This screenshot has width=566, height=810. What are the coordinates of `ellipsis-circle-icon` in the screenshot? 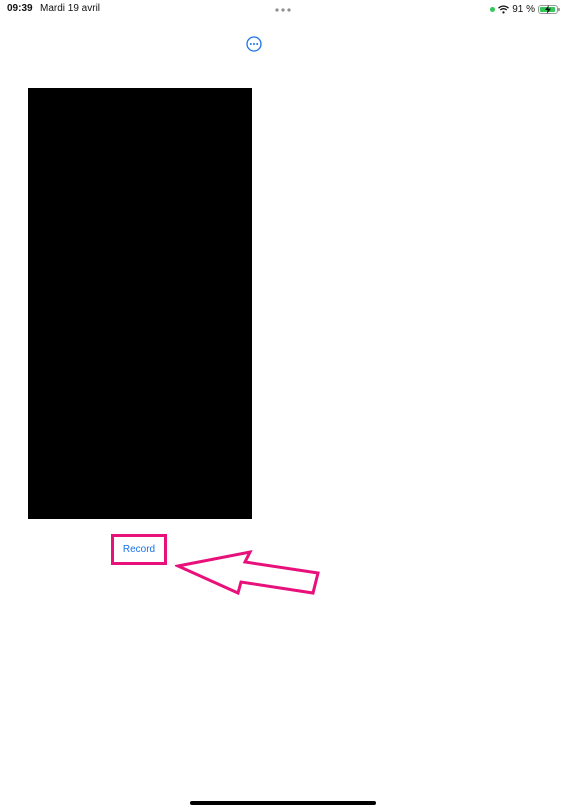 It's located at (254, 44).